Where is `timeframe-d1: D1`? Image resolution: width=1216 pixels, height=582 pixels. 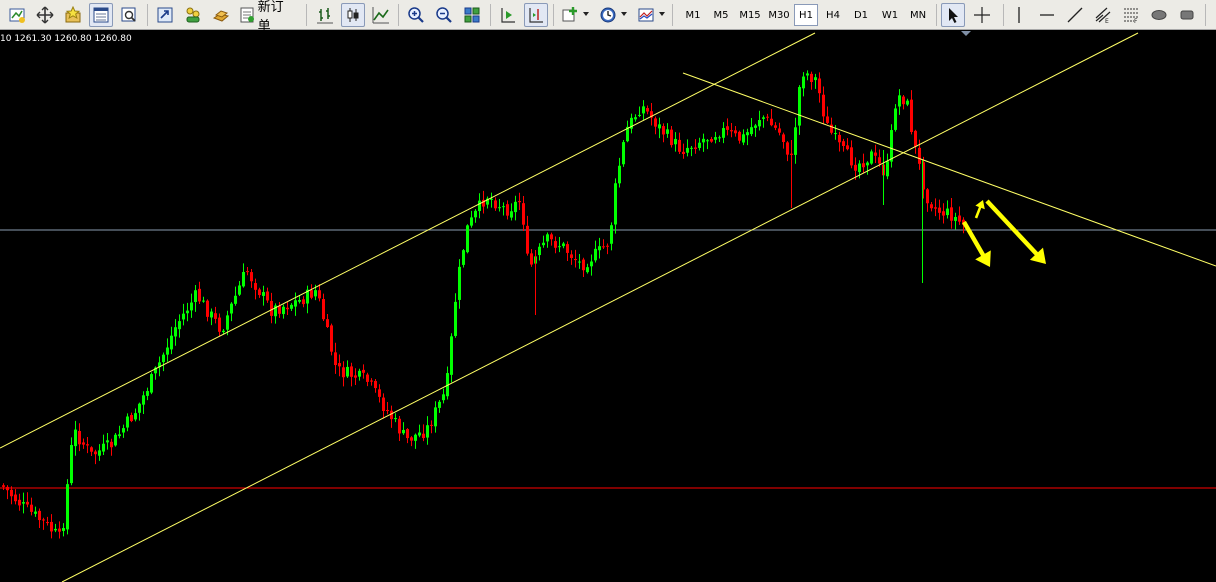 timeframe-d1: D1 is located at coordinates (861, 15).